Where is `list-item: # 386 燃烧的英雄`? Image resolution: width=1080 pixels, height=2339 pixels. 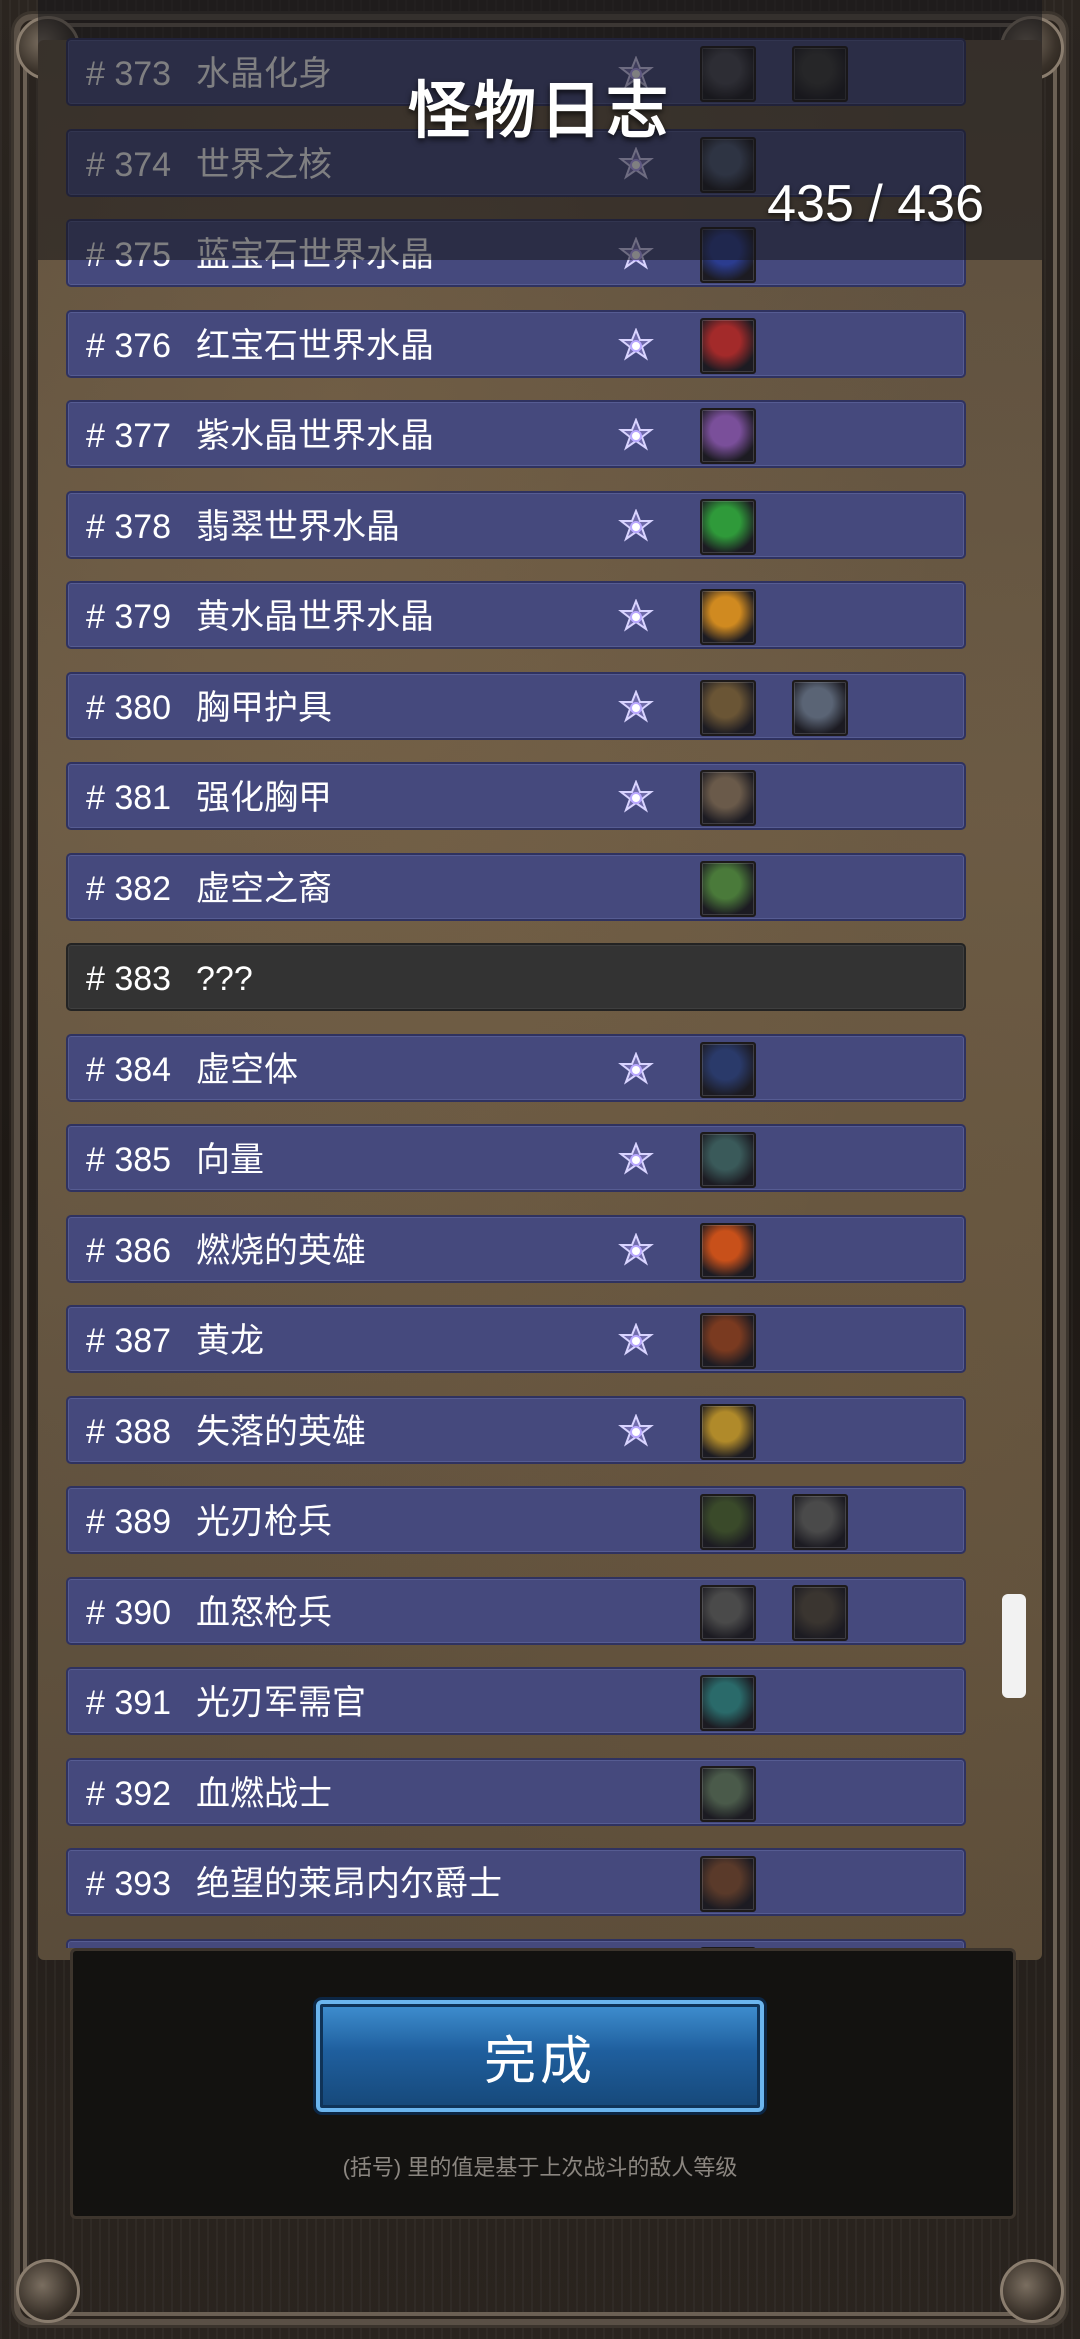 list-item: # 386 燃烧的英雄 is located at coordinates (516, 1248).